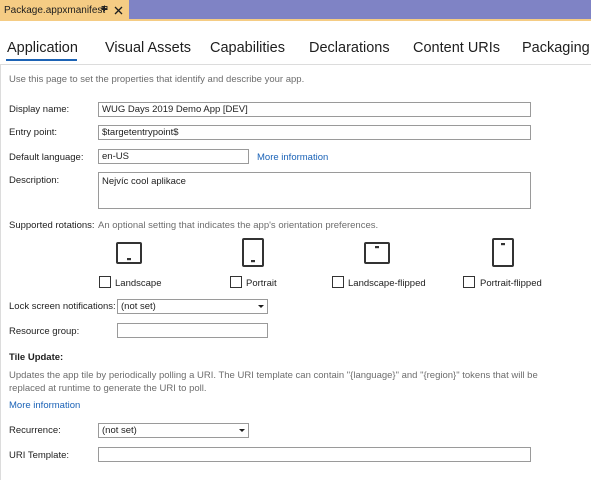 The height and width of the screenshot is (480, 591). I want to click on tab-application: Application, so click(42, 48).